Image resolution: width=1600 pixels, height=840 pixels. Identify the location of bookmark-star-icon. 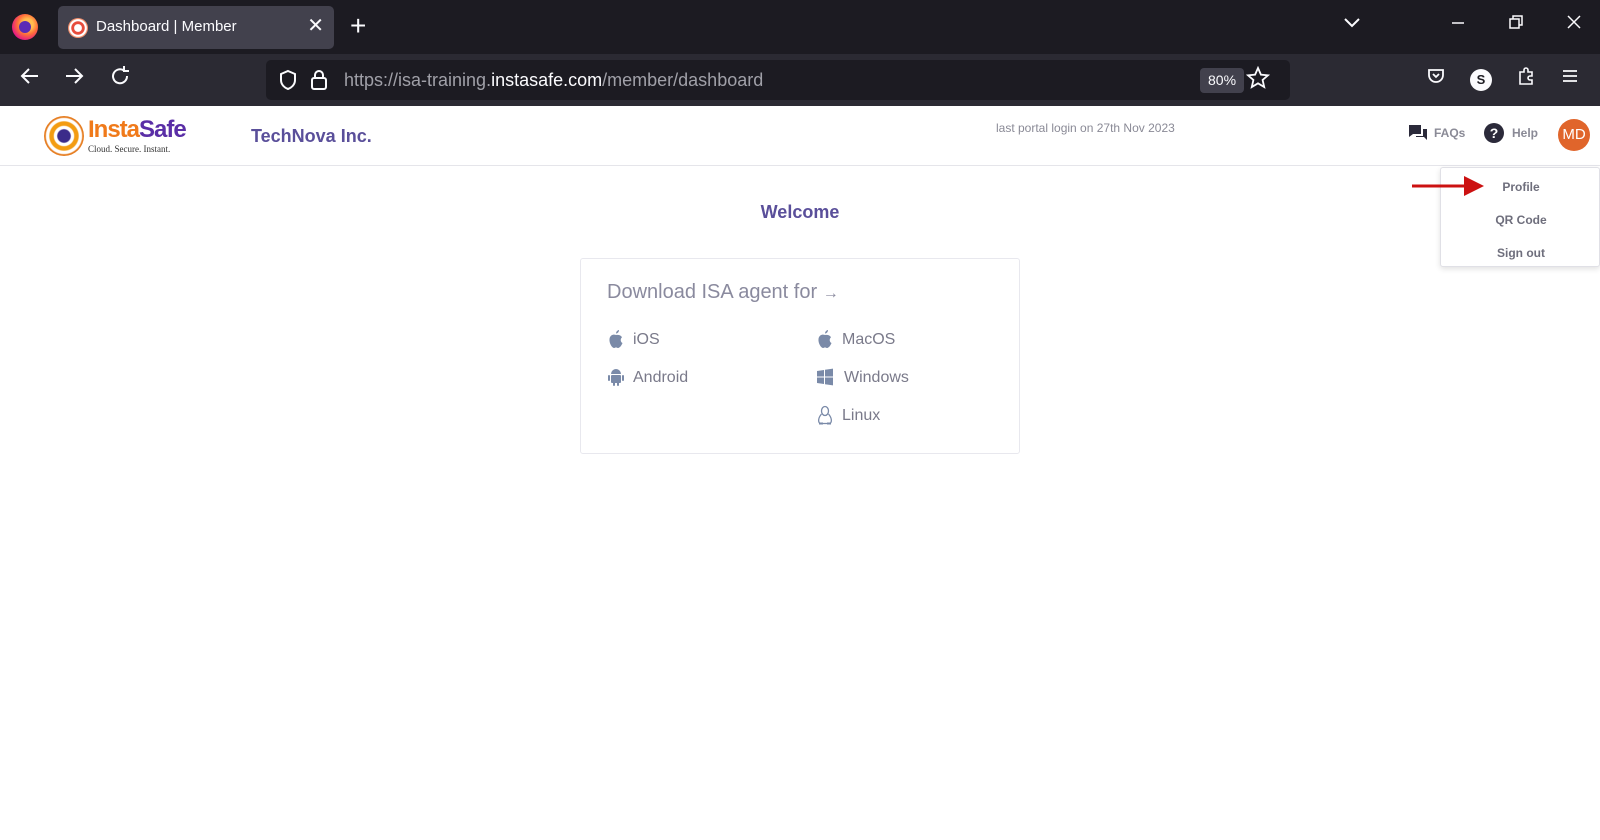
(1258, 81).